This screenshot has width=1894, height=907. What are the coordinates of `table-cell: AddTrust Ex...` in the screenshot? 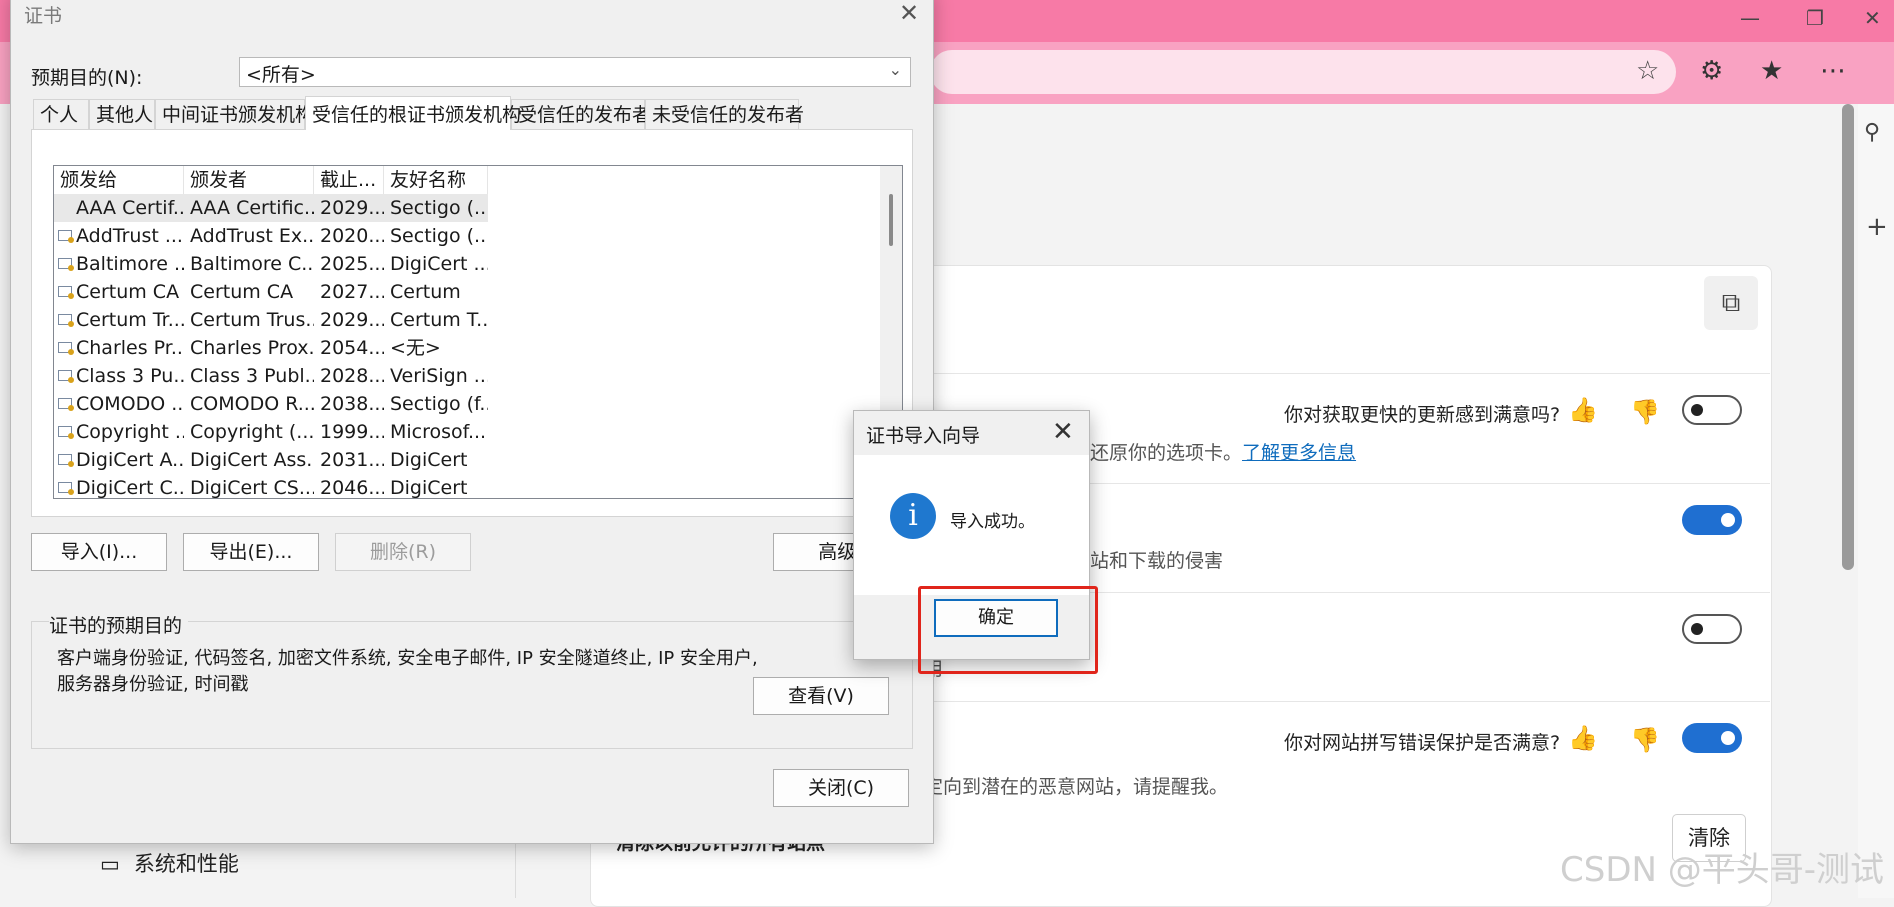 It's located at (252, 236).